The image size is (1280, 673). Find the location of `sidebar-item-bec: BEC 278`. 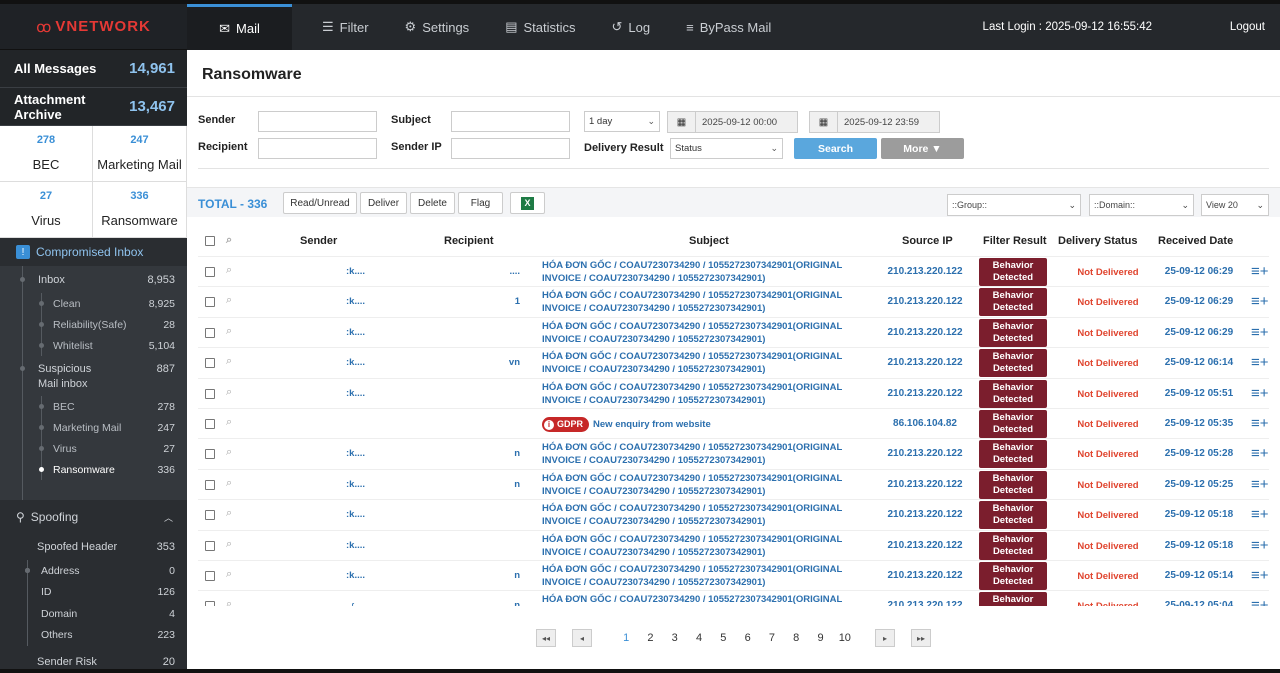

sidebar-item-bec: BEC 278 is located at coordinates (93, 406).